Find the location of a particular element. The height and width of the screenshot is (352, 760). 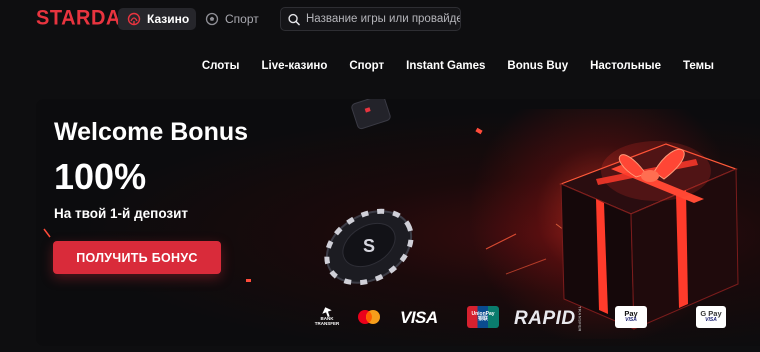

rapid-transfer-logo: RAPID TRANSFER is located at coordinates (548, 319).